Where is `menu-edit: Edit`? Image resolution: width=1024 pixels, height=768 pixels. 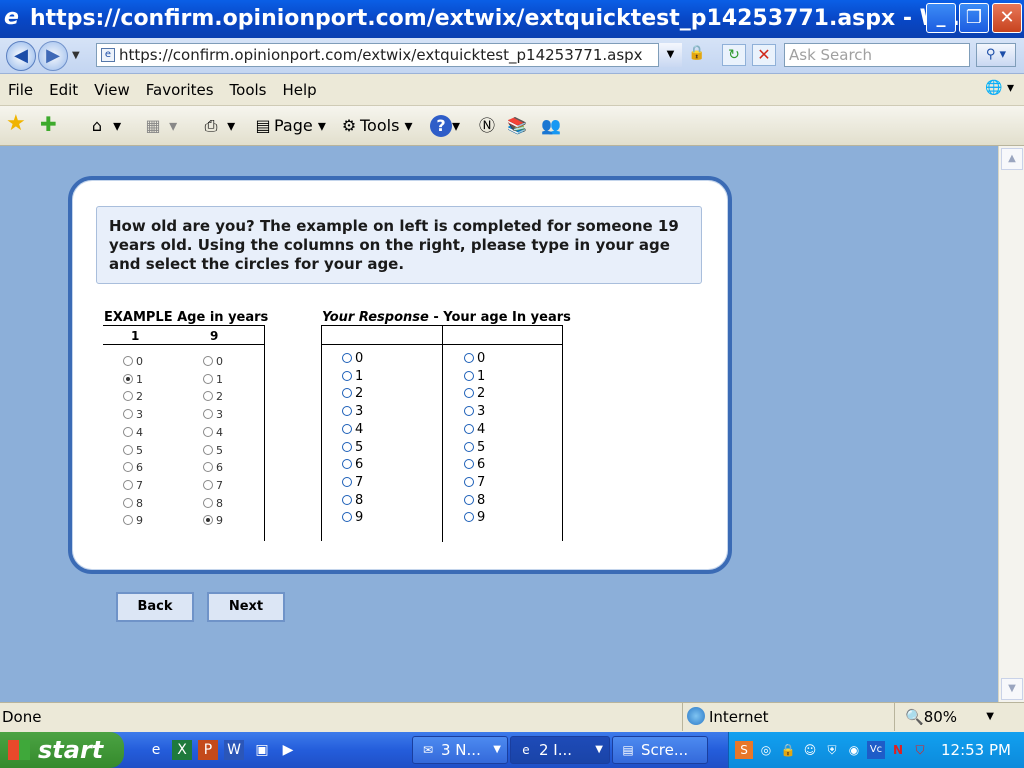
menu-edit: Edit is located at coordinates (63, 90).